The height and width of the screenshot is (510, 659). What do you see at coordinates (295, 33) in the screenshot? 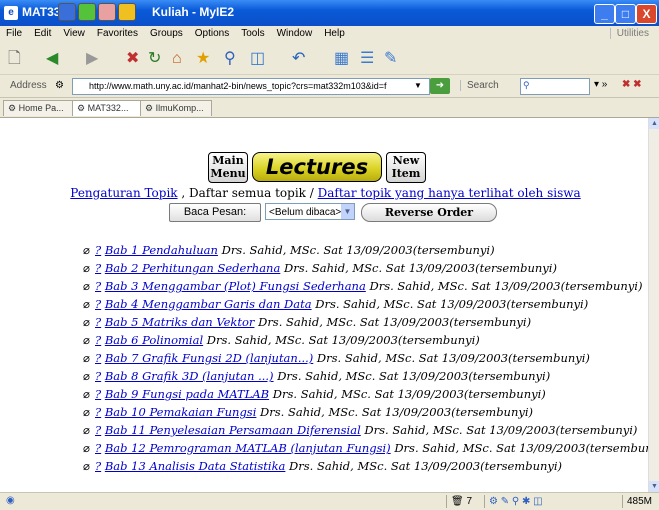
I see `menu-window: Window` at bounding box center [295, 33].